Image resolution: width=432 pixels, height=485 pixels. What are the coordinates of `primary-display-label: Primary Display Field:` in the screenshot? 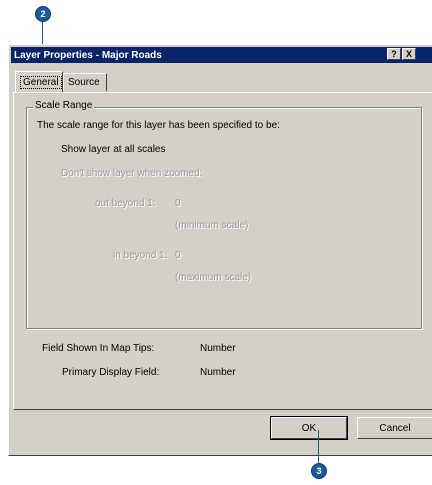 It's located at (111, 372).